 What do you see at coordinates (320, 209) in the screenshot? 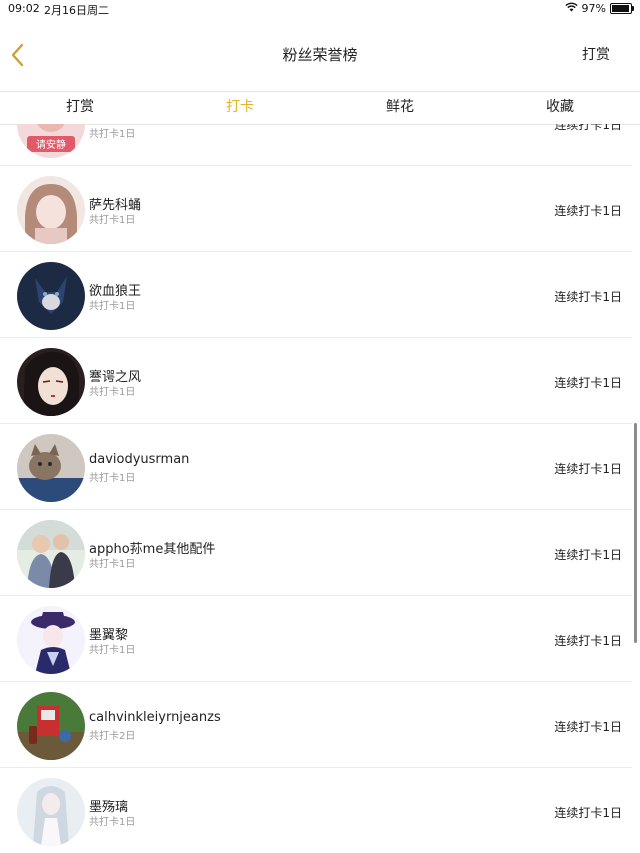
I see `list-item: 萨先科蛹 共打卡1日 连续打卡1日` at bounding box center [320, 209].